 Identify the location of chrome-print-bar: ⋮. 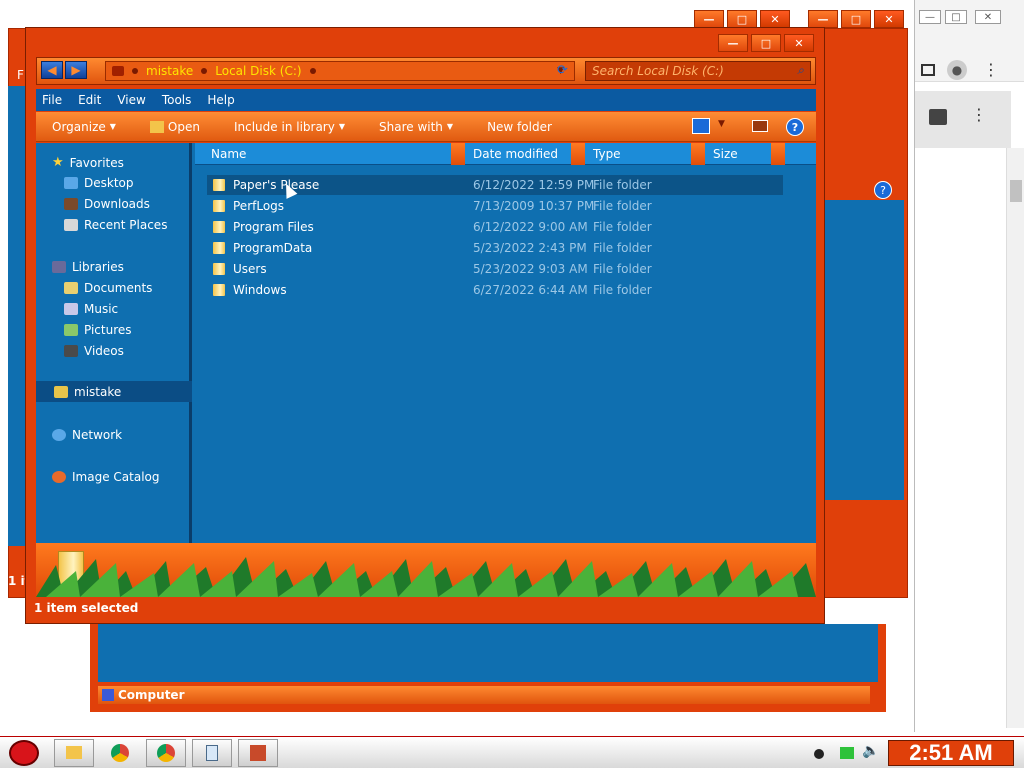
(963, 119).